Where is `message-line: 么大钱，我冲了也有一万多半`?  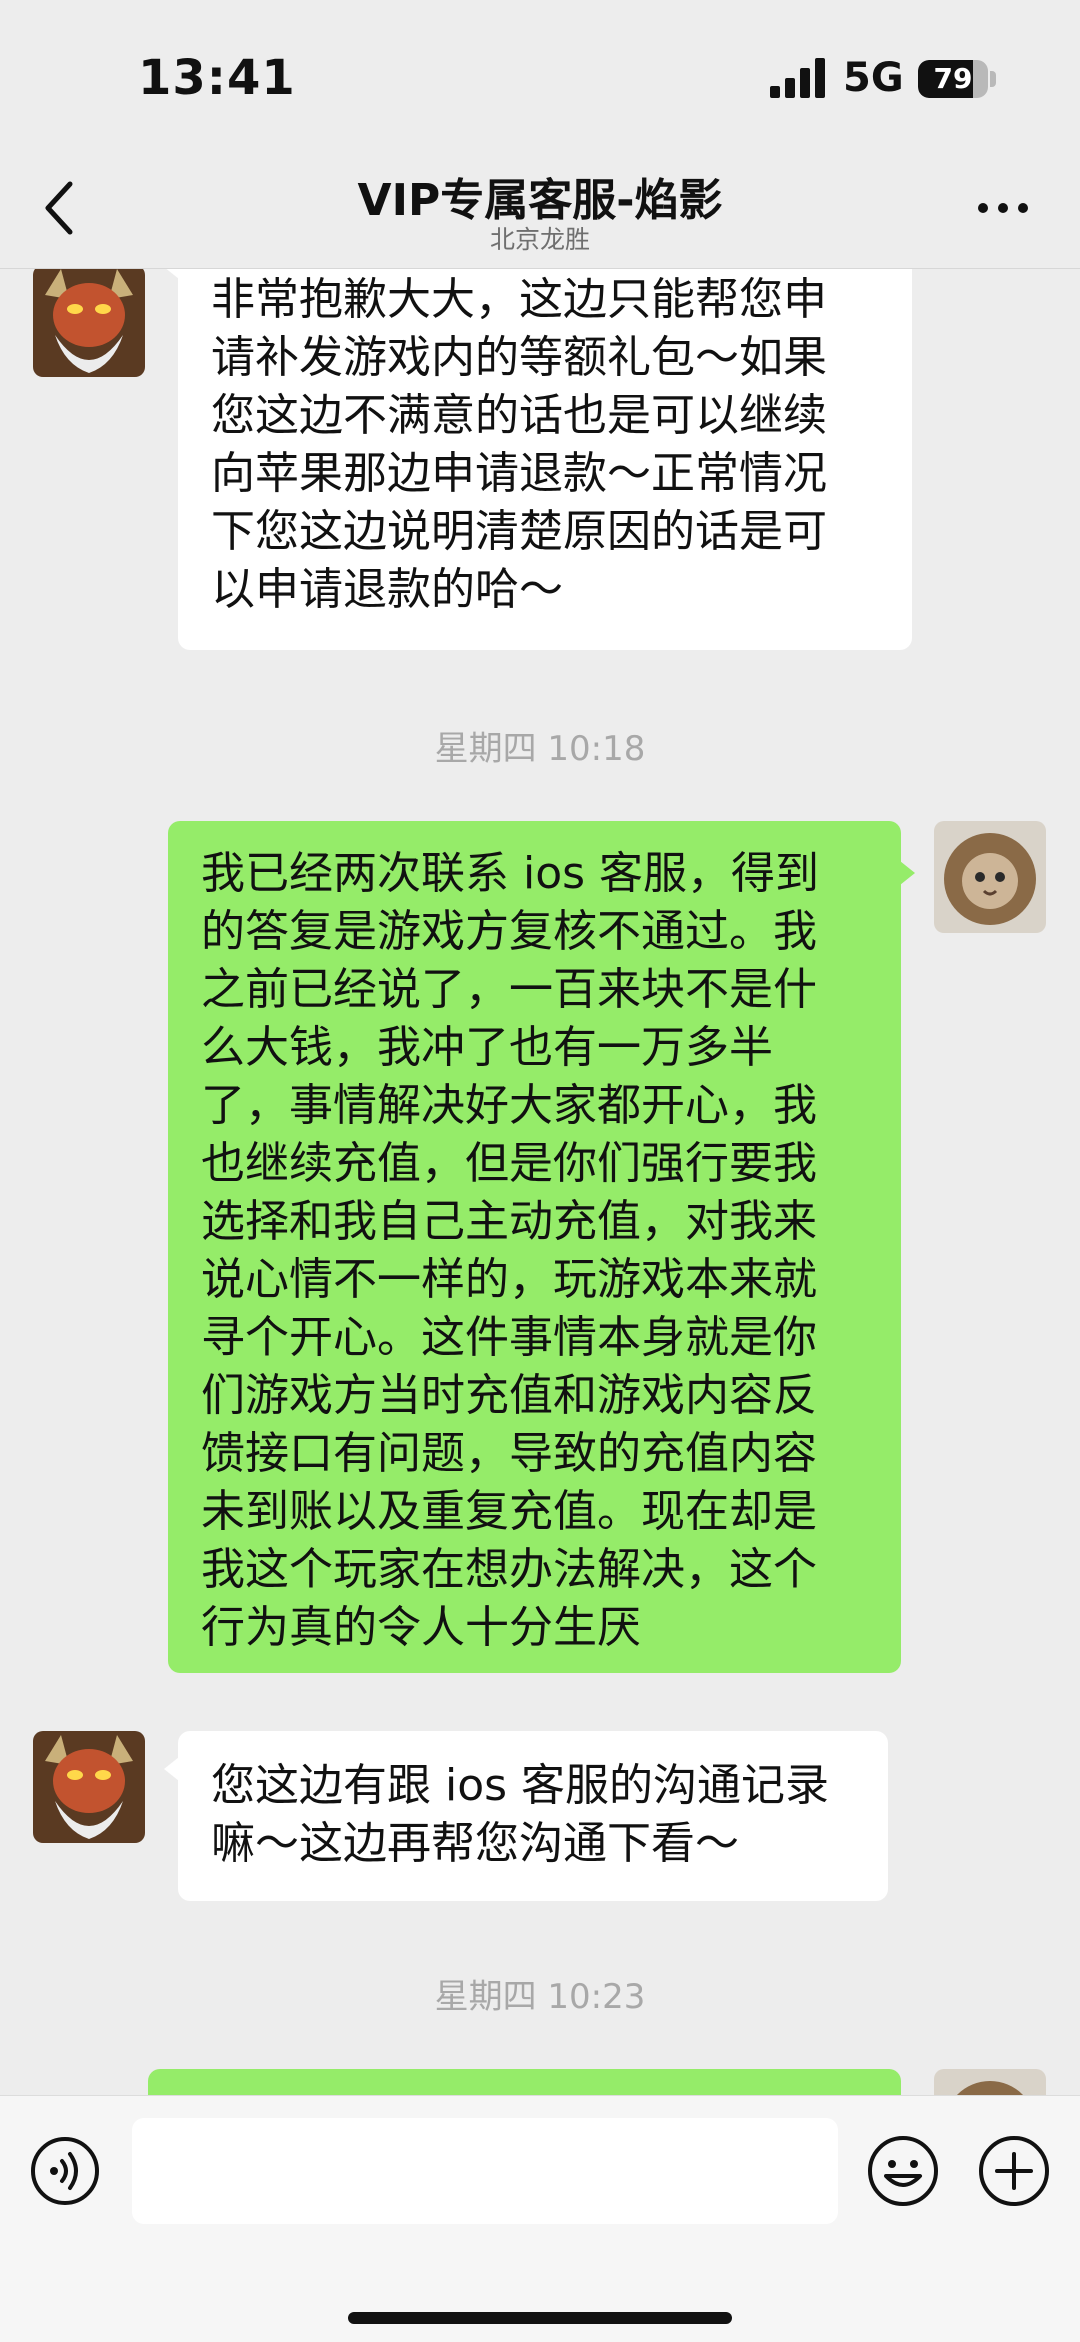
message-line: 么大钱，我冲了也有一万多半 is located at coordinates (487, 1047).